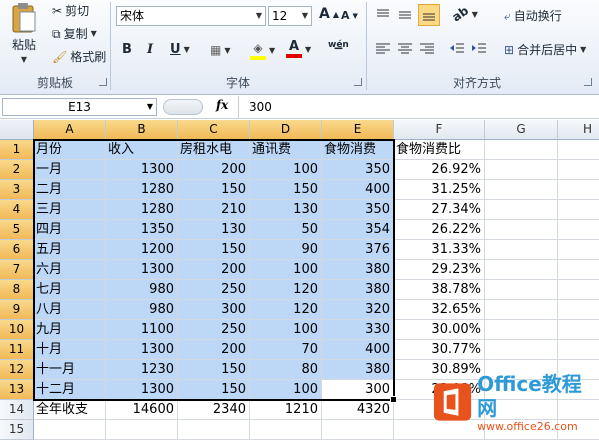 The height and width of the screenshot is (440, 599). I want to click on select-all-corner, so click(17, 130).